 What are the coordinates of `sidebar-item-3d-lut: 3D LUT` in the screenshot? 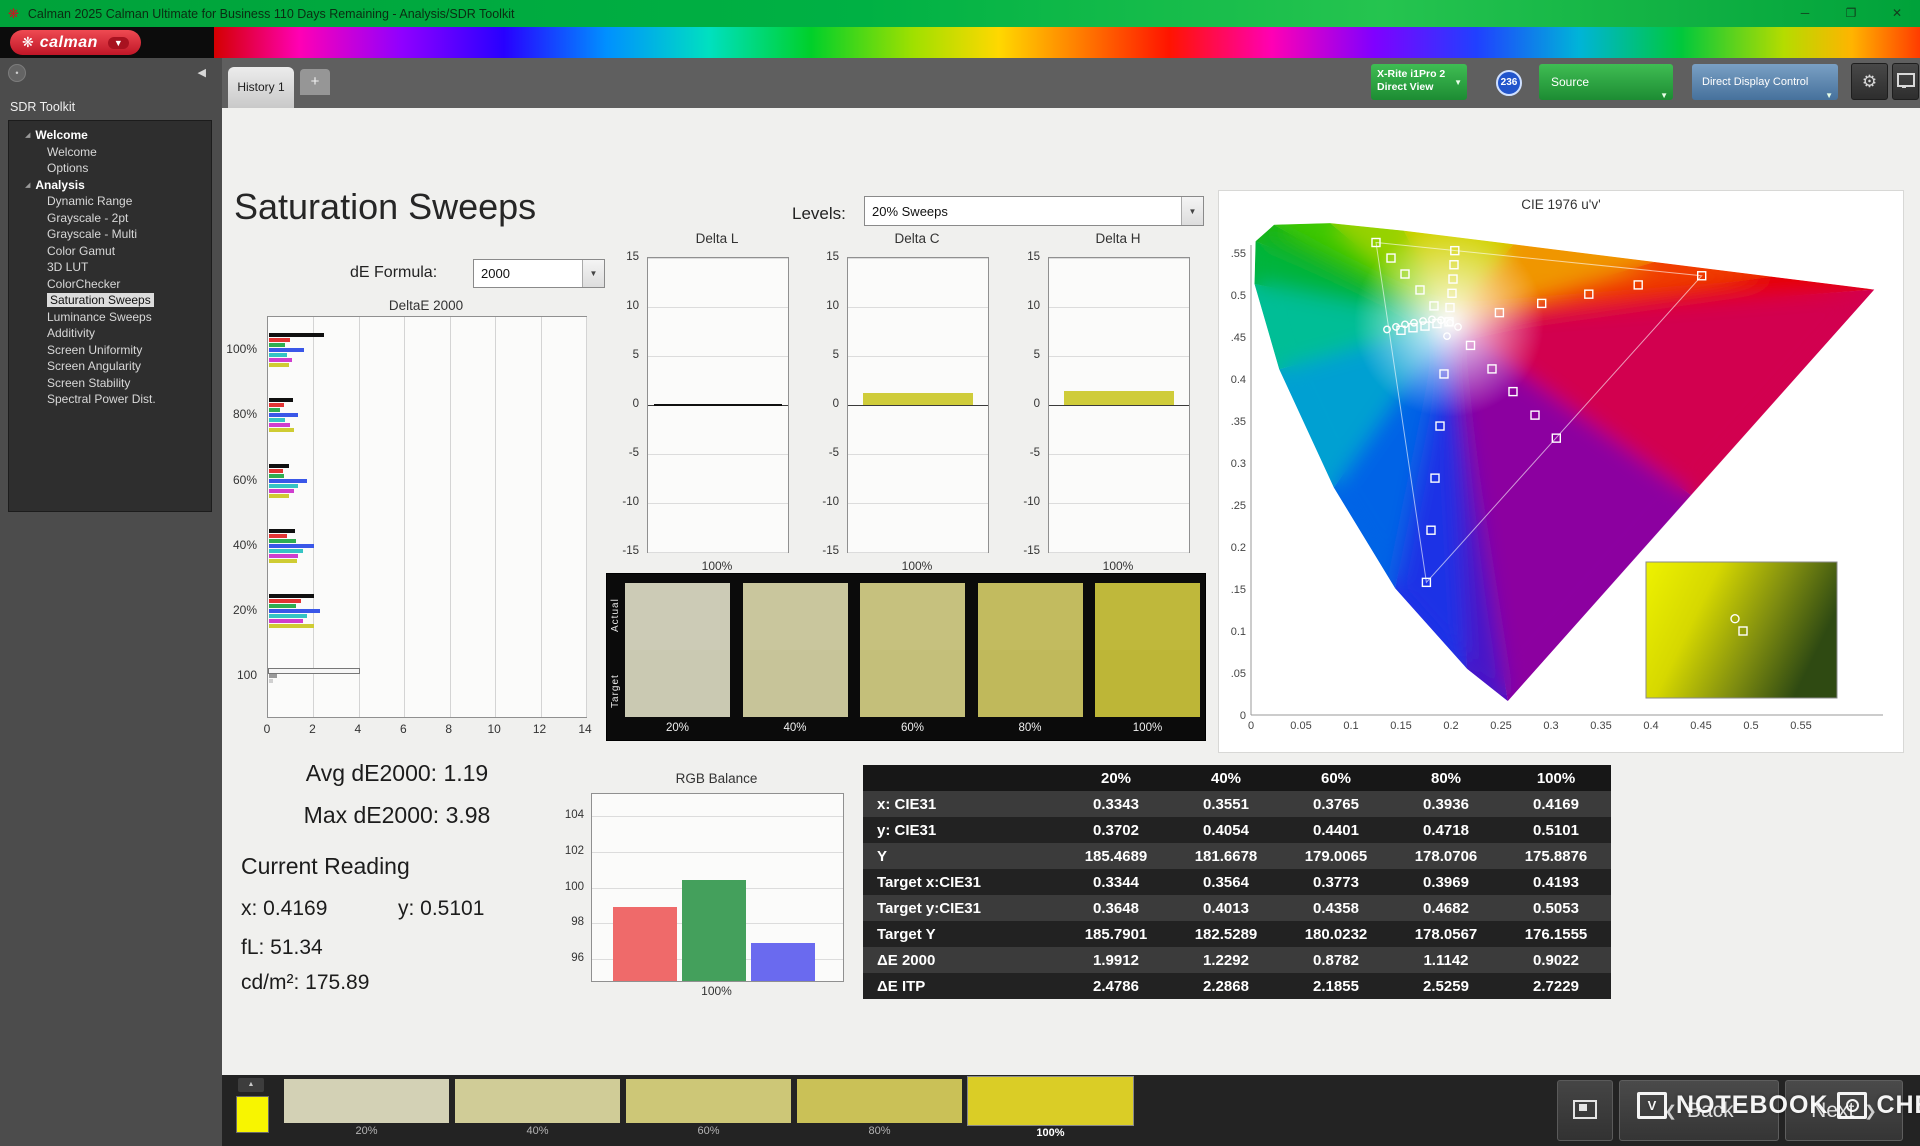 It's located at (110, 267).